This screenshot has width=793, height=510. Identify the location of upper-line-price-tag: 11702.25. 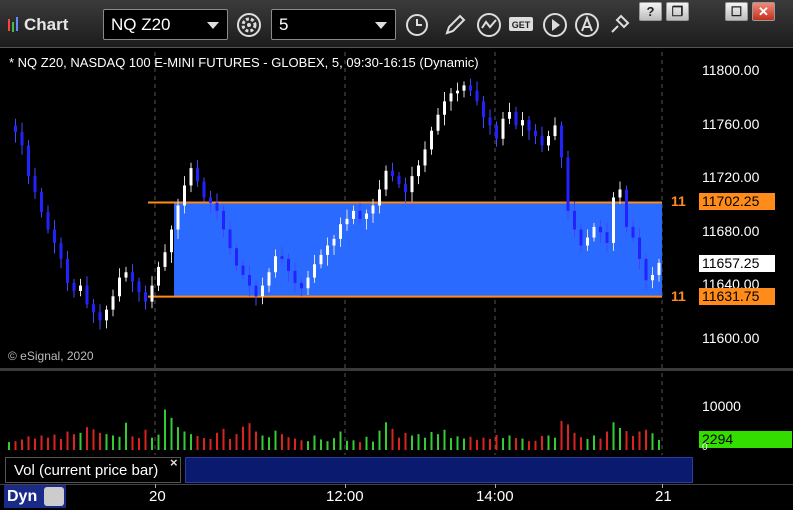
(737, 201).